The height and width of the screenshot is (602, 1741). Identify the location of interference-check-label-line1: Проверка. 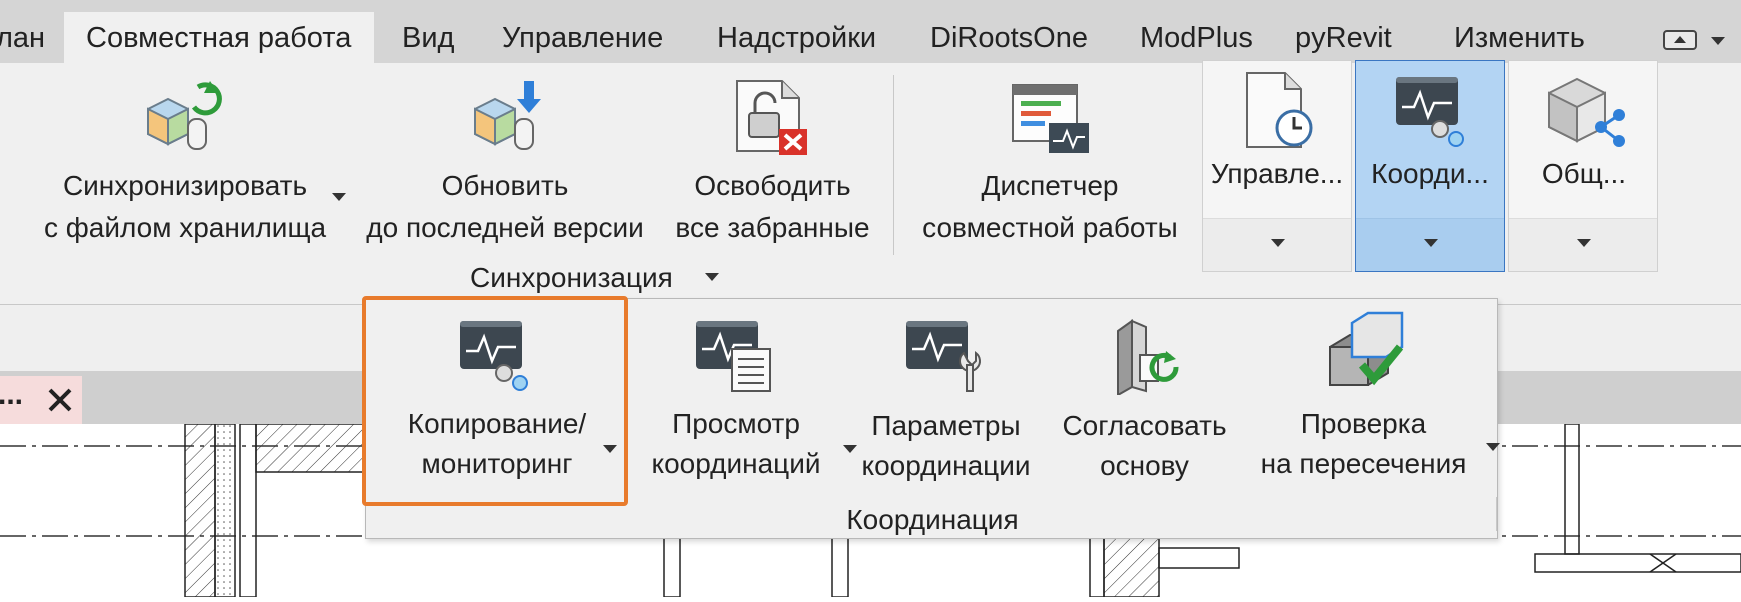
(1363, 423).